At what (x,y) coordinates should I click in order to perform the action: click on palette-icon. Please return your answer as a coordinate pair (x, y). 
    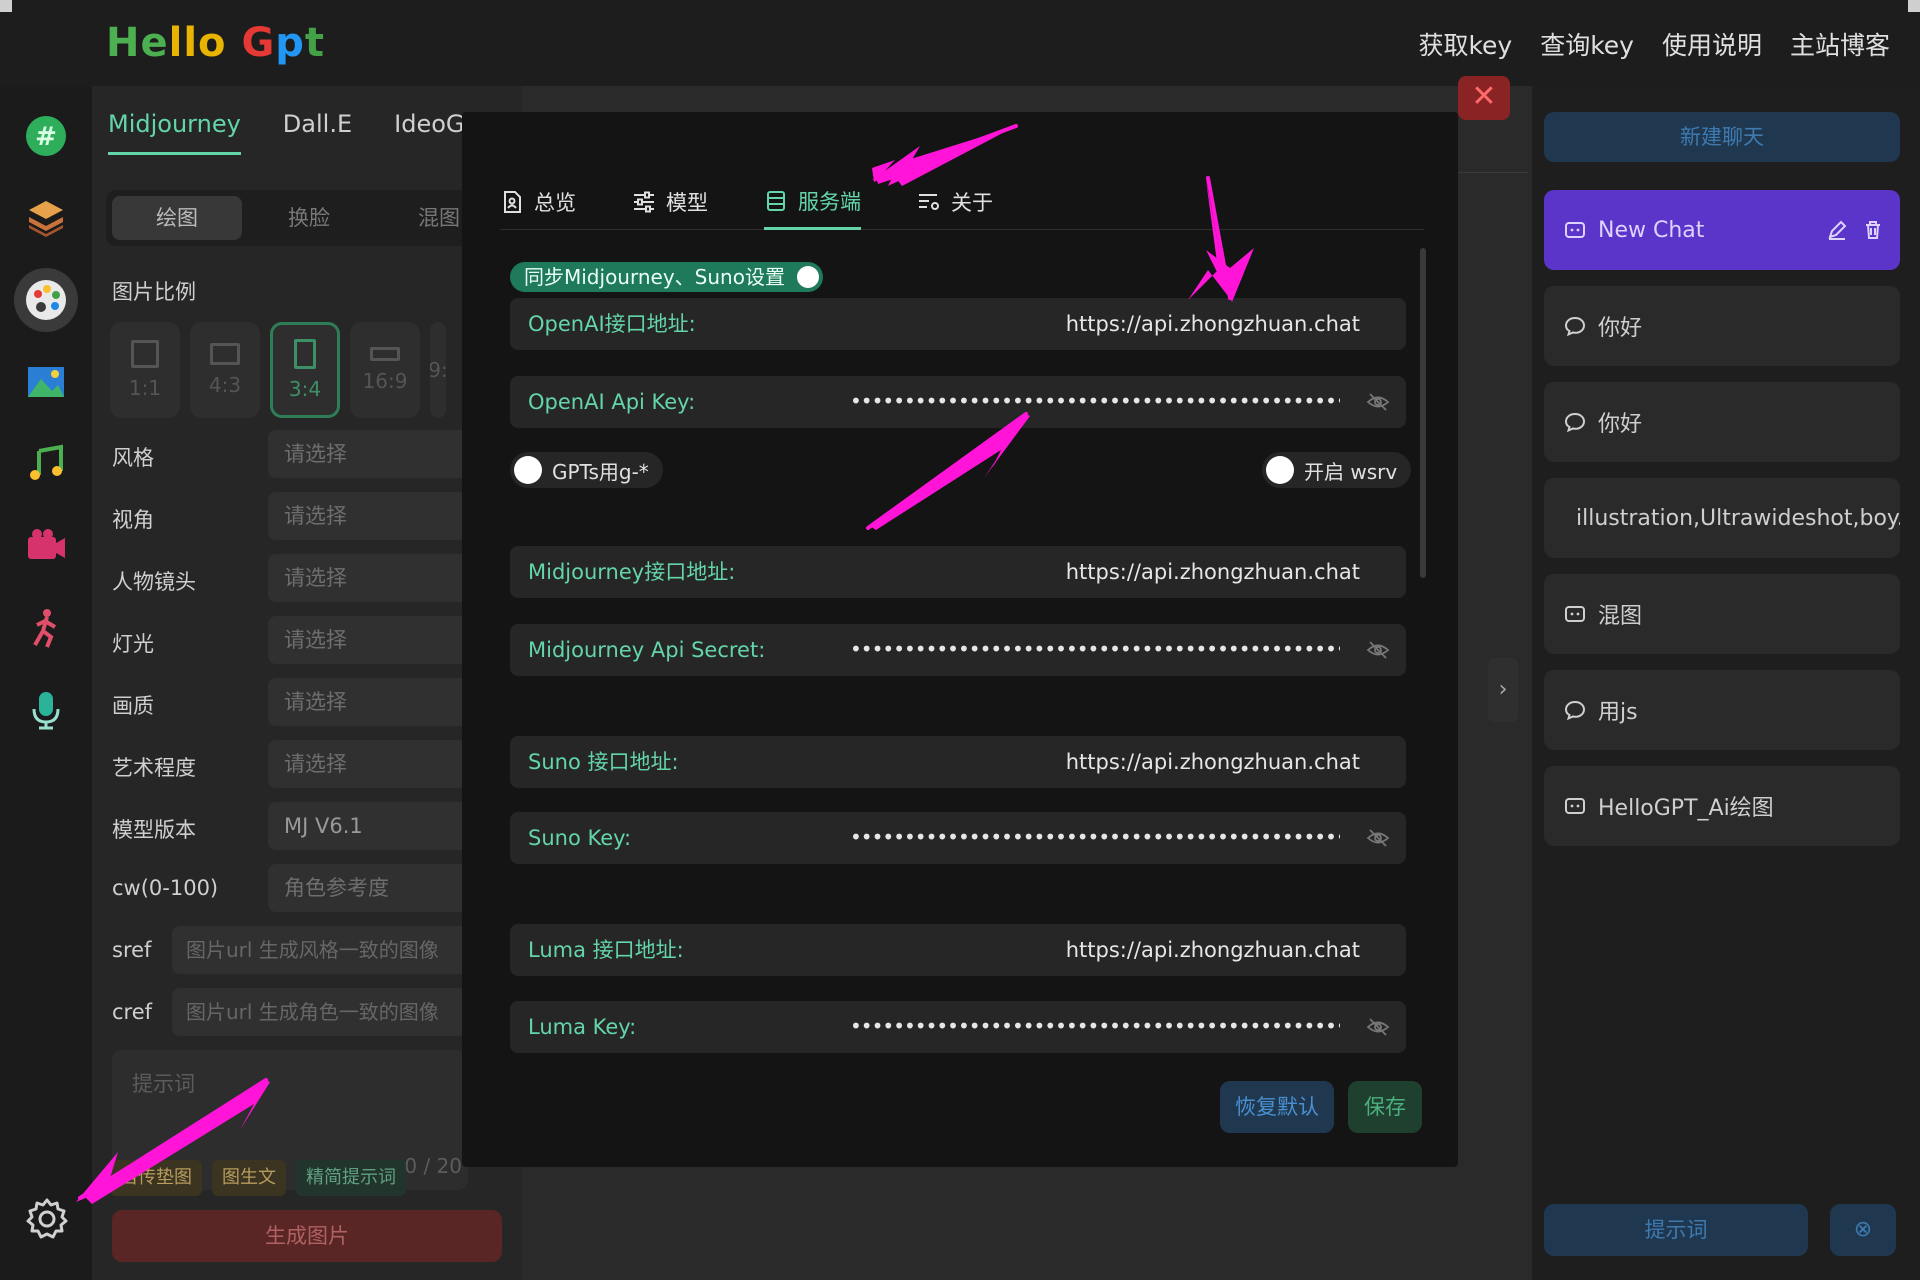
    Looking at the image, I should click on (46, 300).